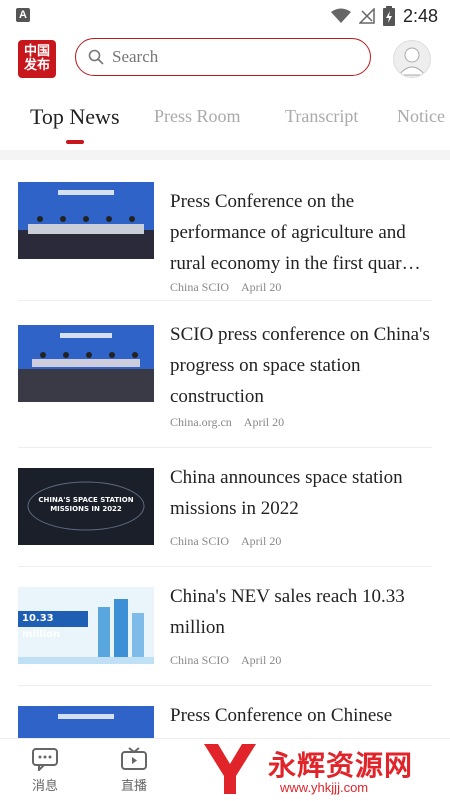  What do you see at coordinates (366, 16) in the screenshot?
I see `signal-icon` at bounding box center [366, 16].